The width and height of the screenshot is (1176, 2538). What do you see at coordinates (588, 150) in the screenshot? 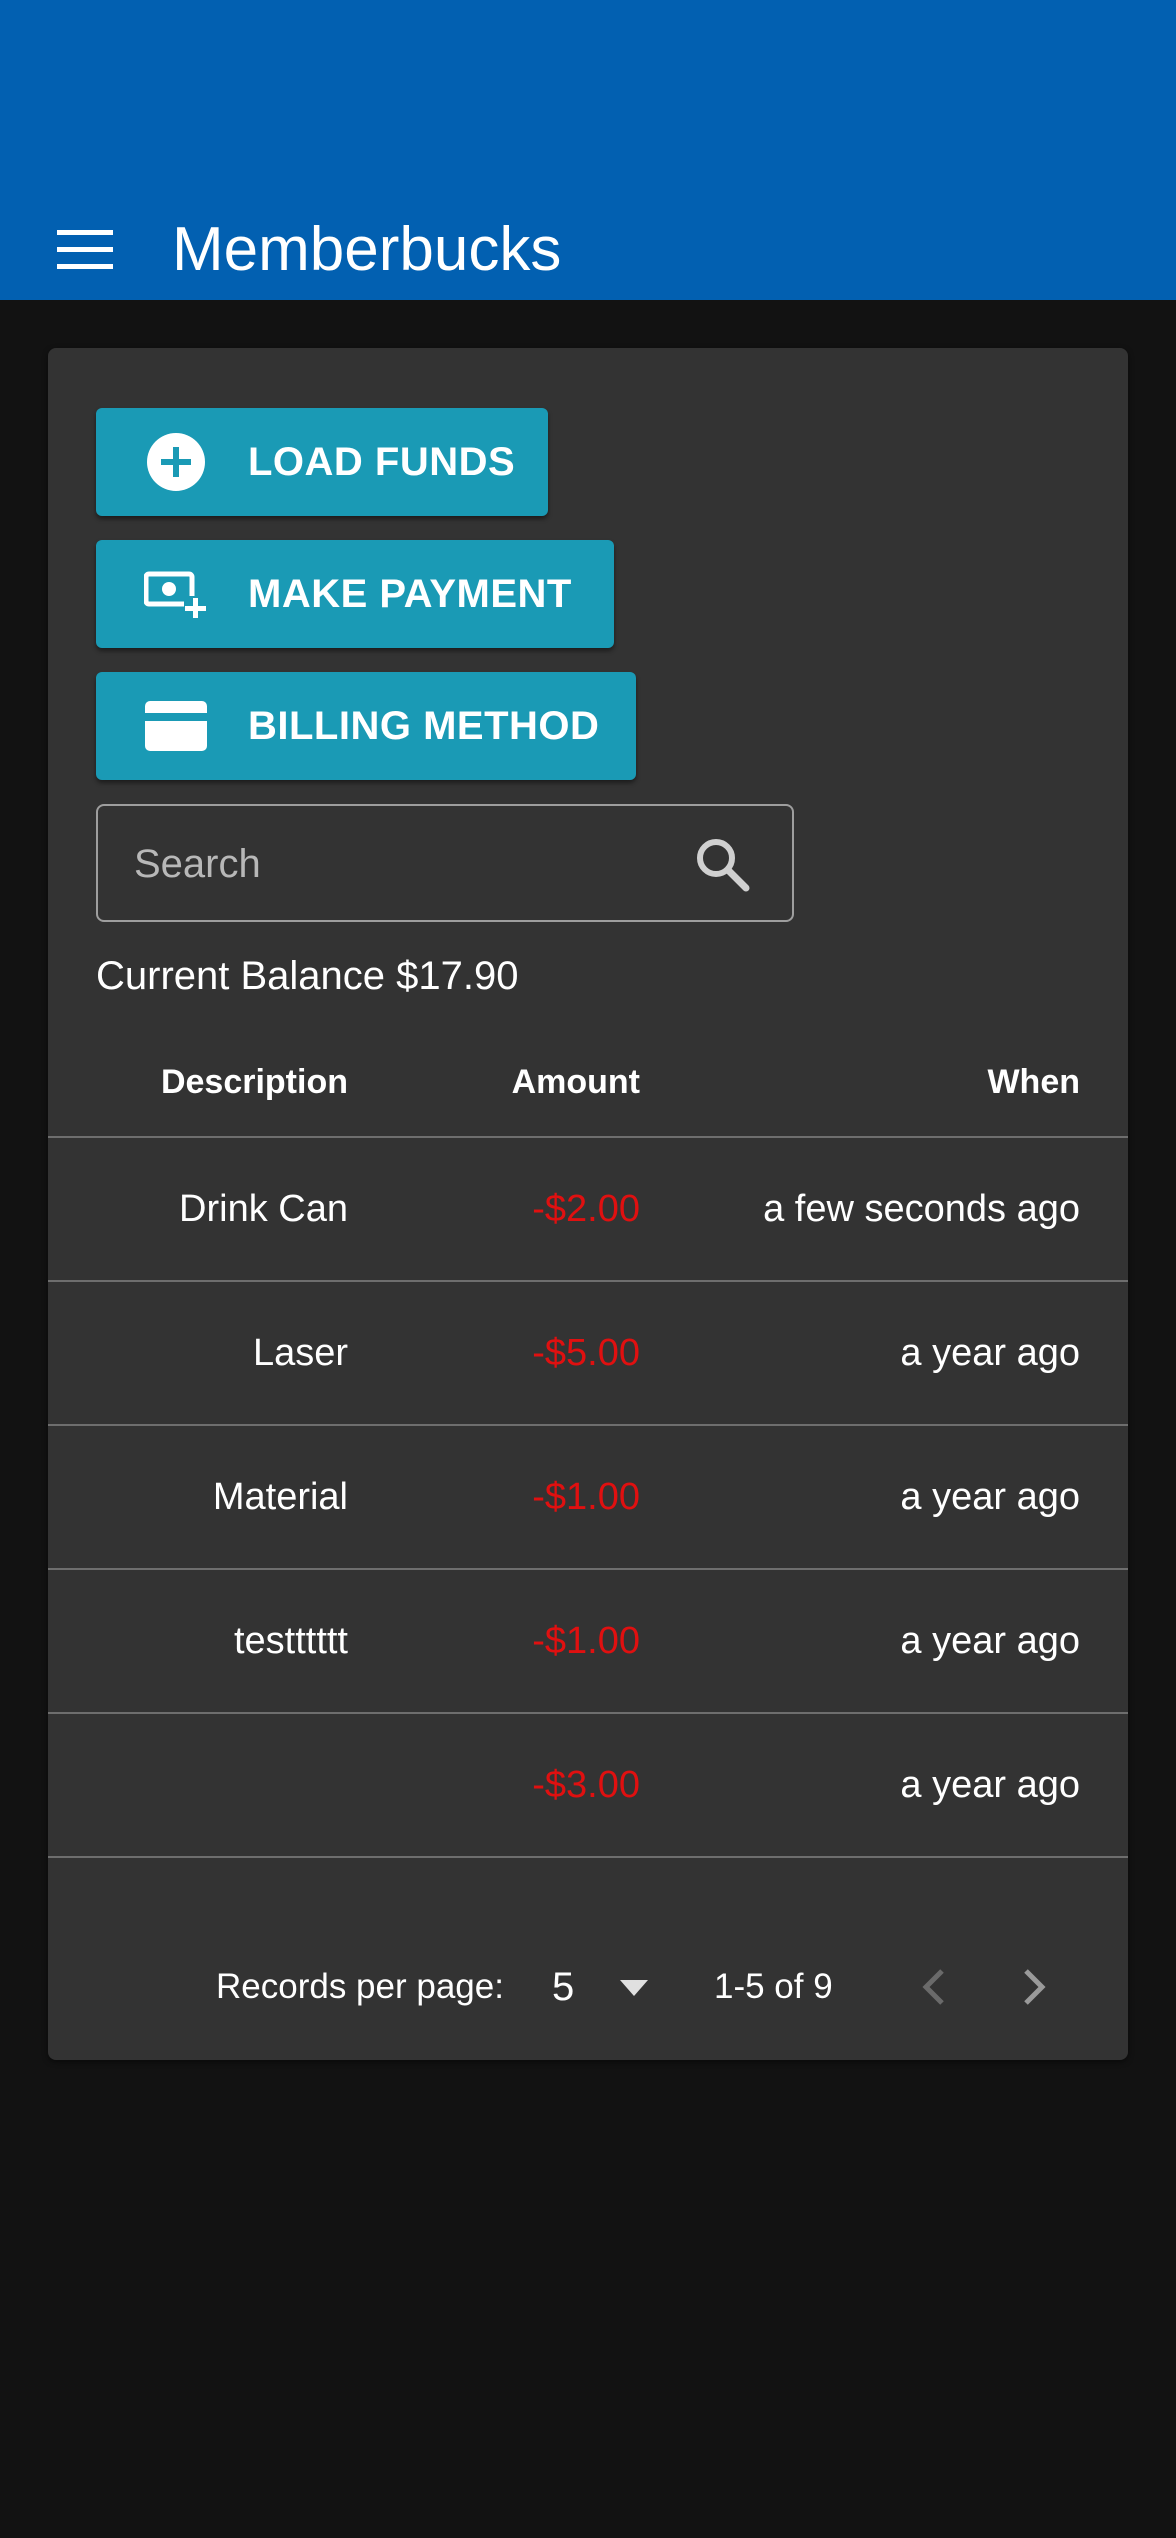
I see `app-bar: Memberbucks` at bounding box center [588, 150].